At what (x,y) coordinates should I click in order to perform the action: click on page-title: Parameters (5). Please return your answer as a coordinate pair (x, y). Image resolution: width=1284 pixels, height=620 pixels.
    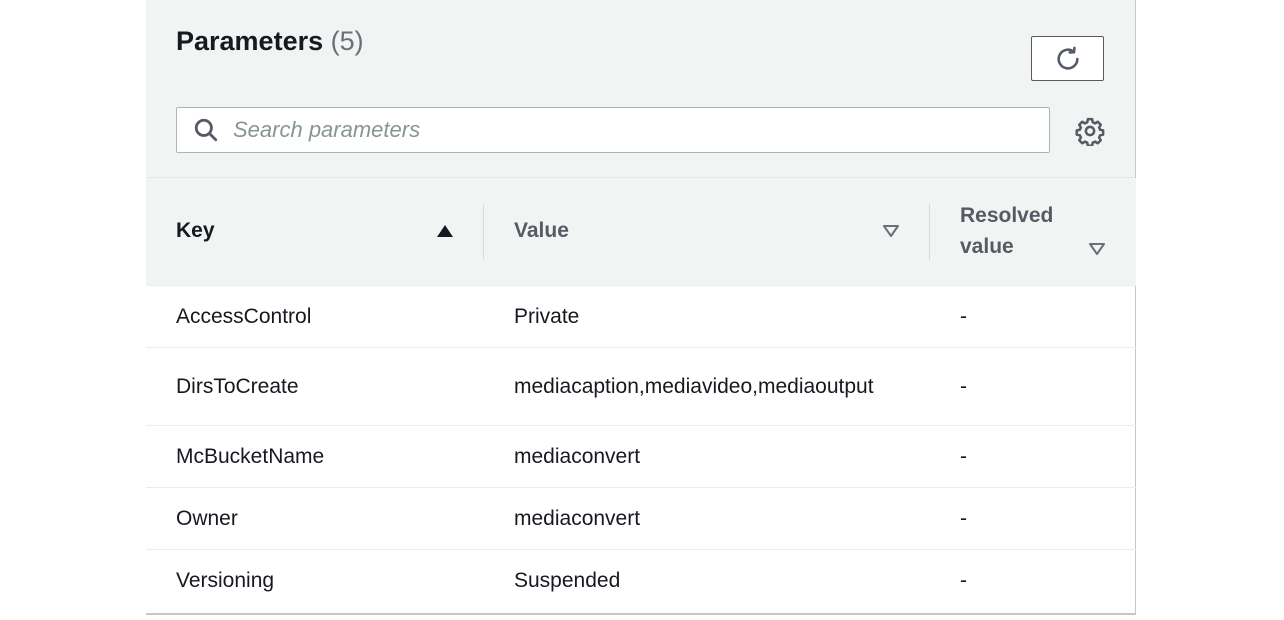
    Looking at the image, I should click on (270, 41).